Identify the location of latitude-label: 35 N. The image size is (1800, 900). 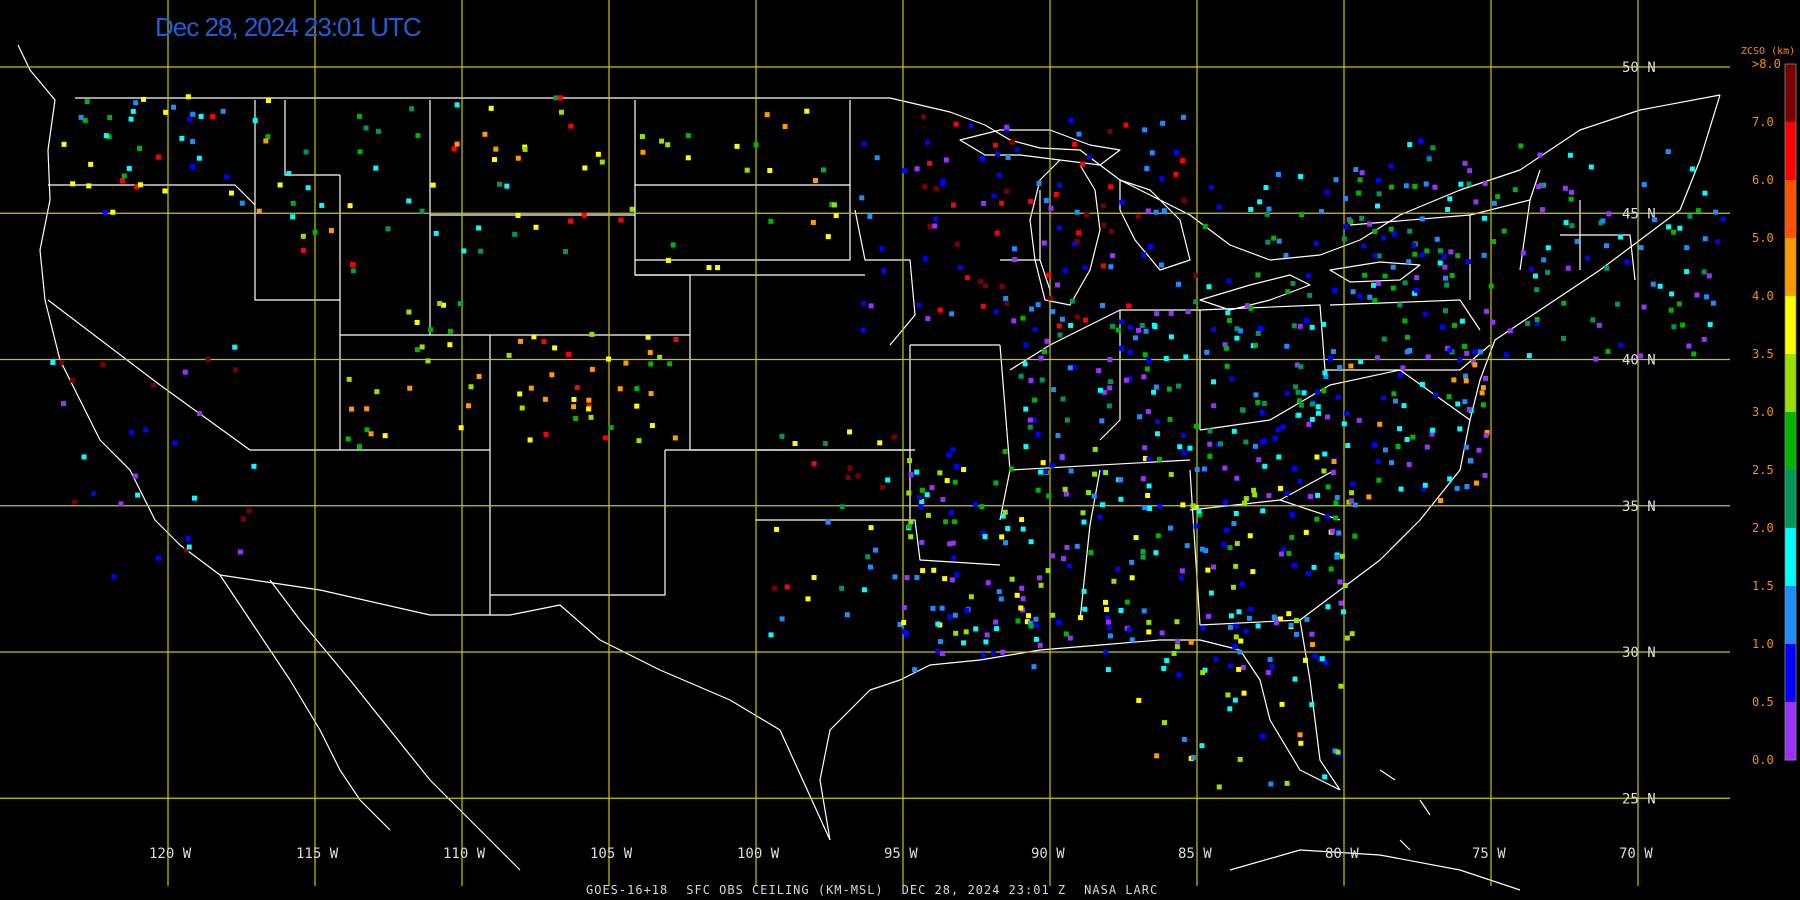
(1639, 507).